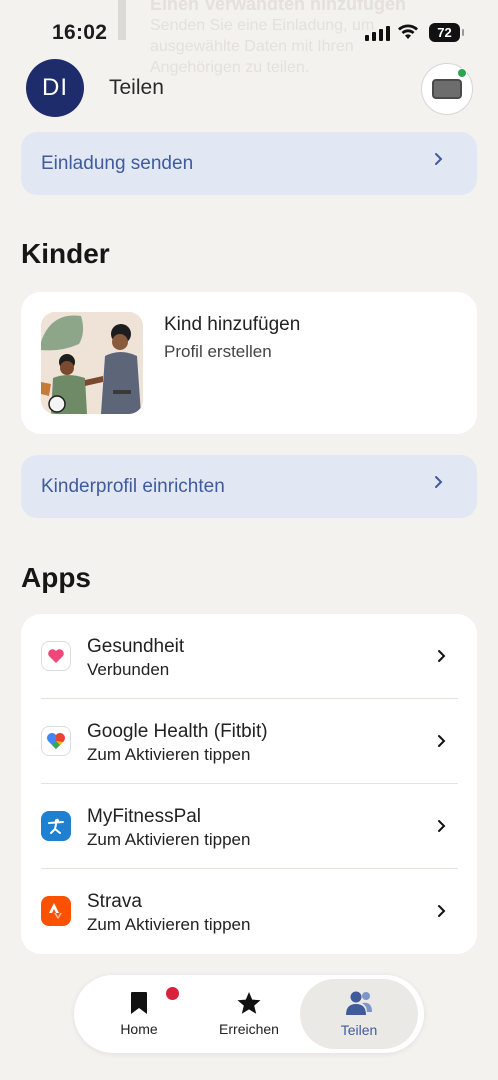 The image size is (498, 1080). I want to click on bookmark-icon, so click(139, 1003).